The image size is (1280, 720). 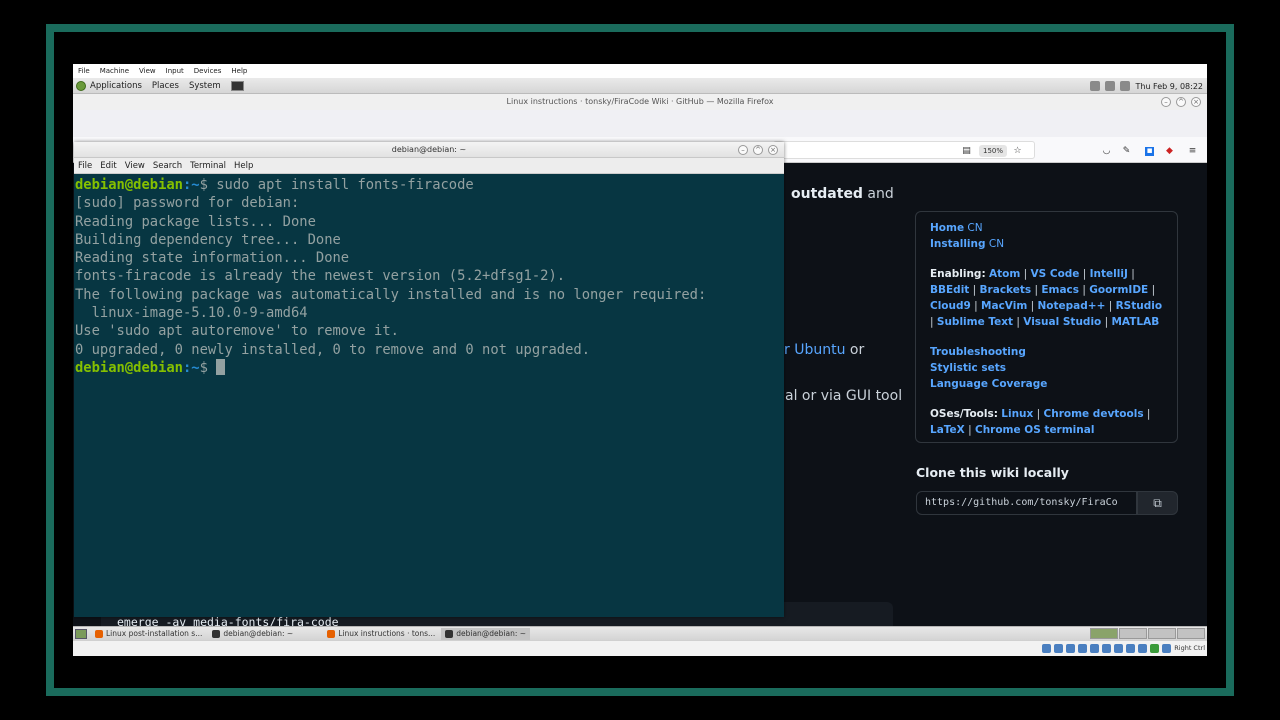 What do you see at coordinates (1166, 648) in the screenshot?
I see `keyboard-icon` at bounding box center [1166, 648].